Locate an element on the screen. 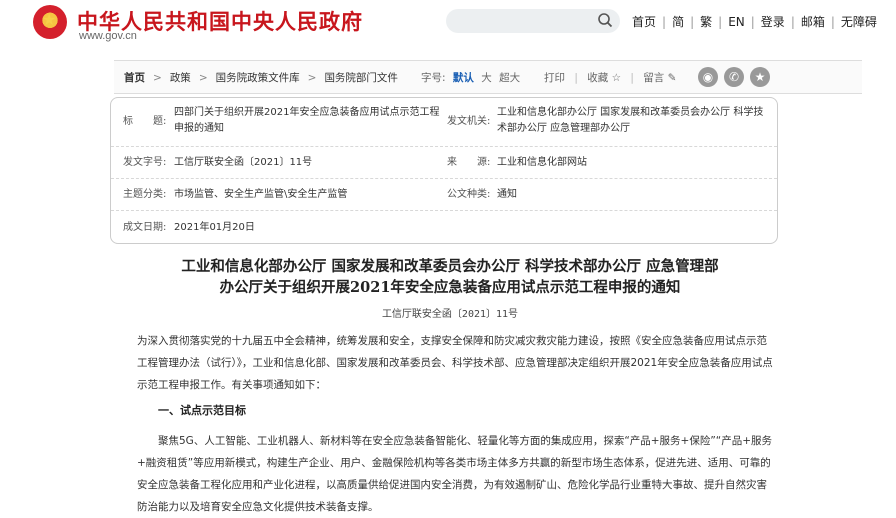  meta-date-value: 2021年01月20日 is located at coordinates (214, 227).